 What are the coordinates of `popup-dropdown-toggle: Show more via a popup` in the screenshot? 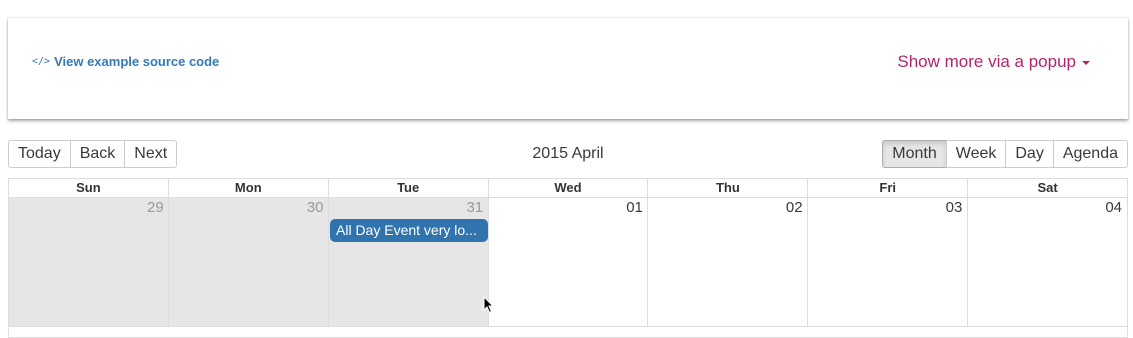 It's located at (993, 62).